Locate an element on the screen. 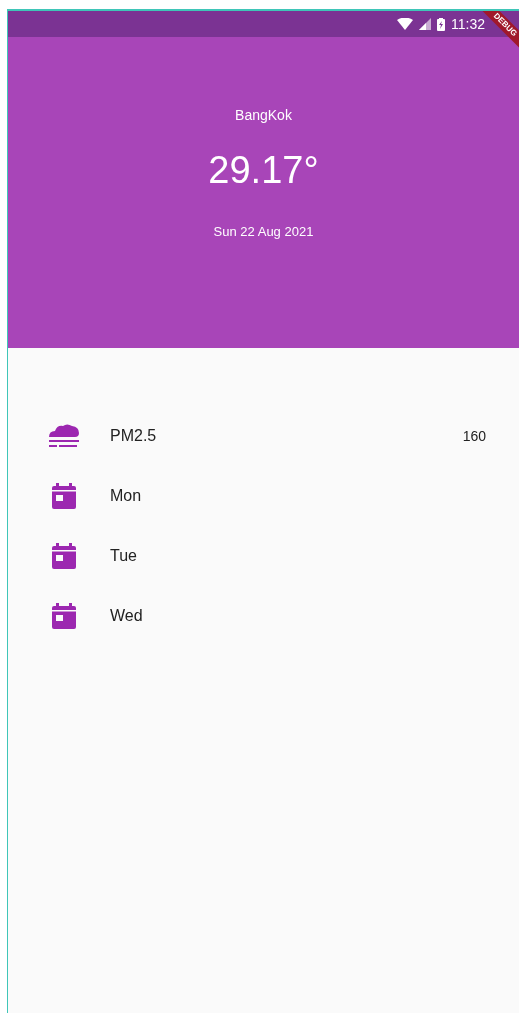 The image size is (519, 1013). list-item-label: PM2.5 is located at coordinates (134, 436).